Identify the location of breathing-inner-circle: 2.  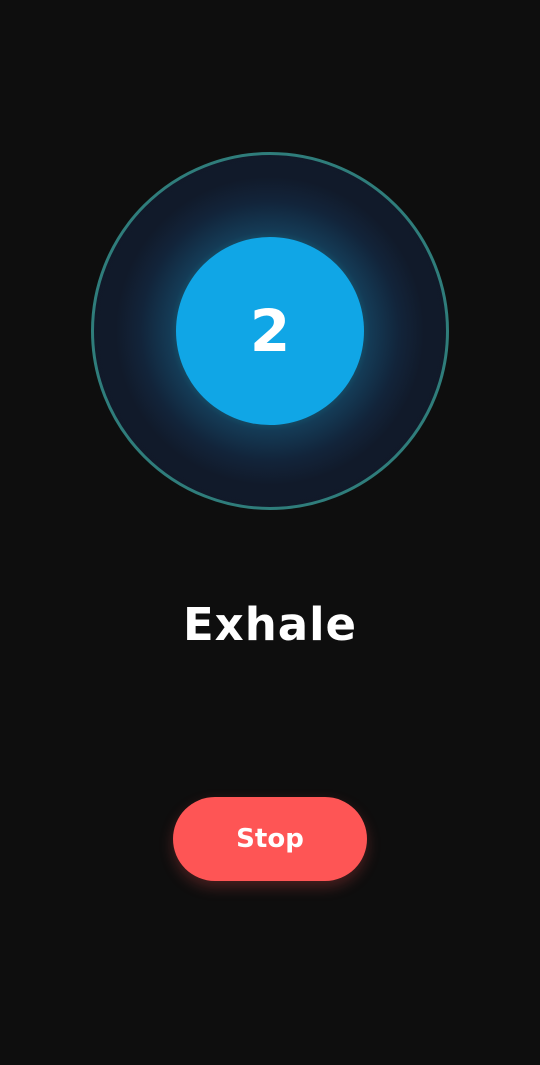
(270, 331).